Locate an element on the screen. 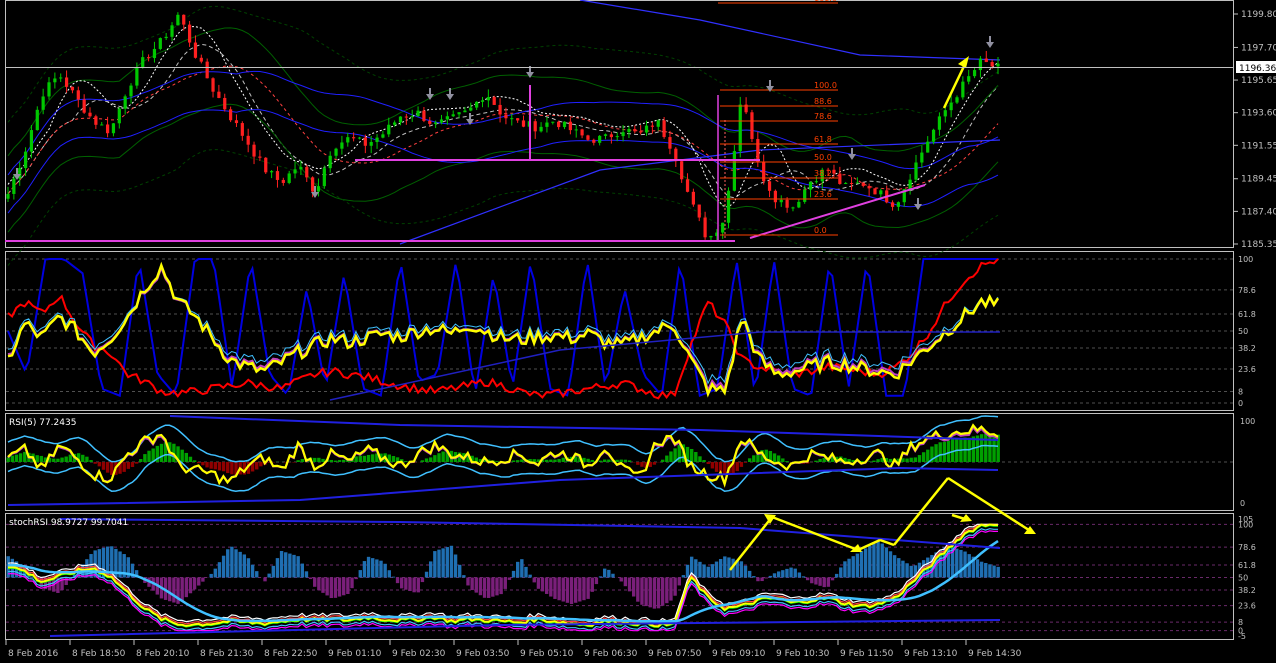  time-tick-label: 8 Feb 2016 is located at coordinates (33, 654).